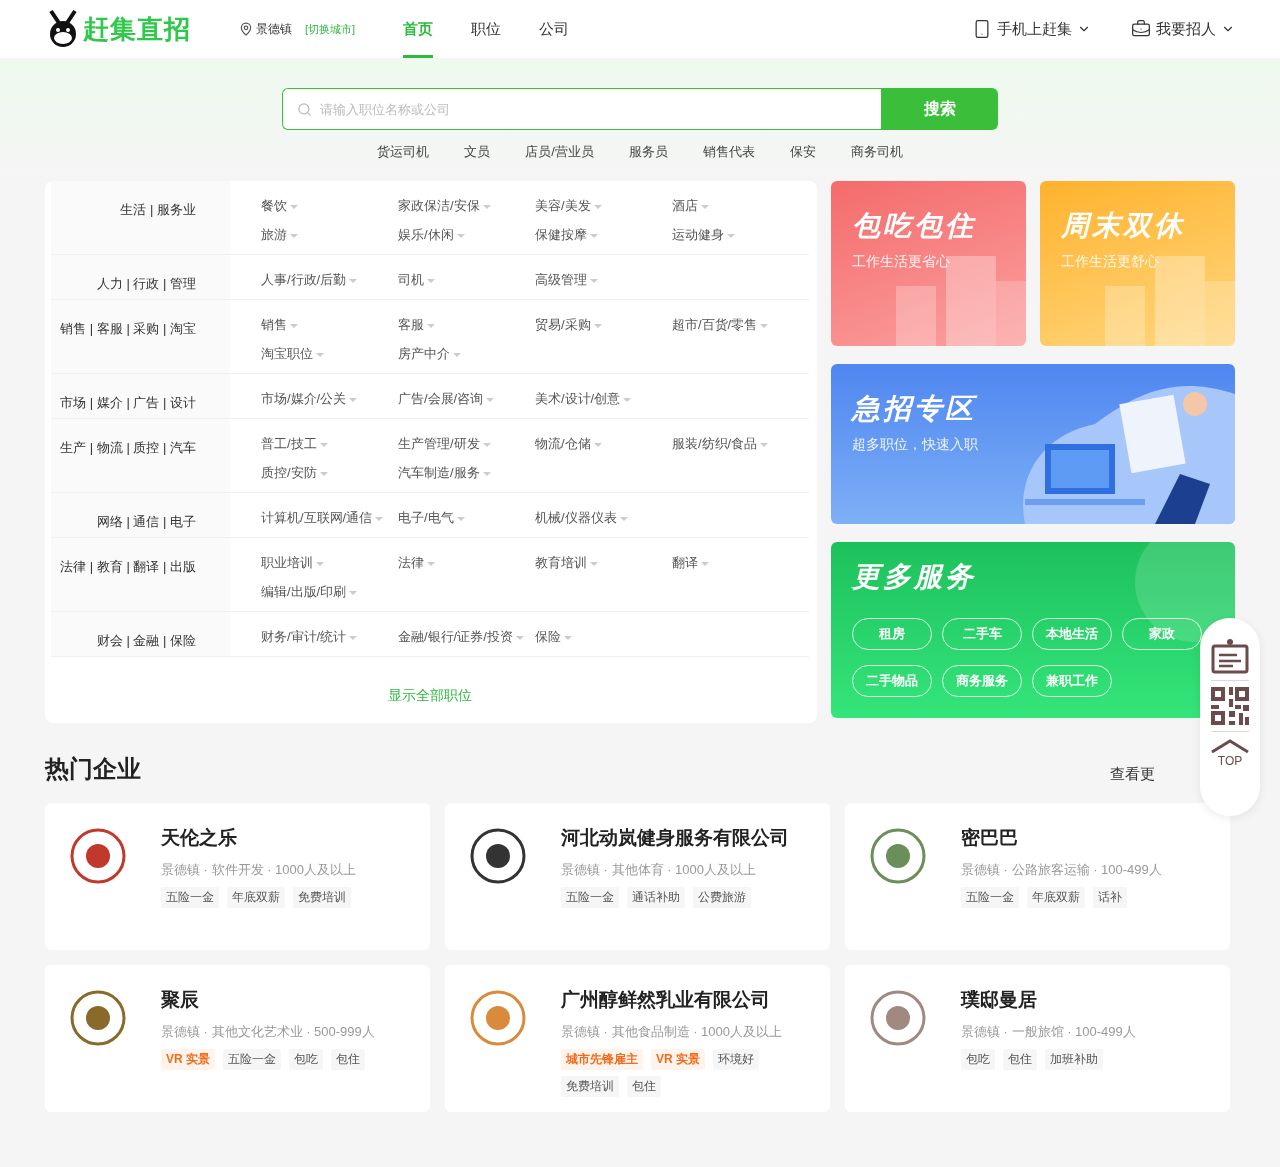  I want to click on category-link: 贸易/采购, so click(603, 324).